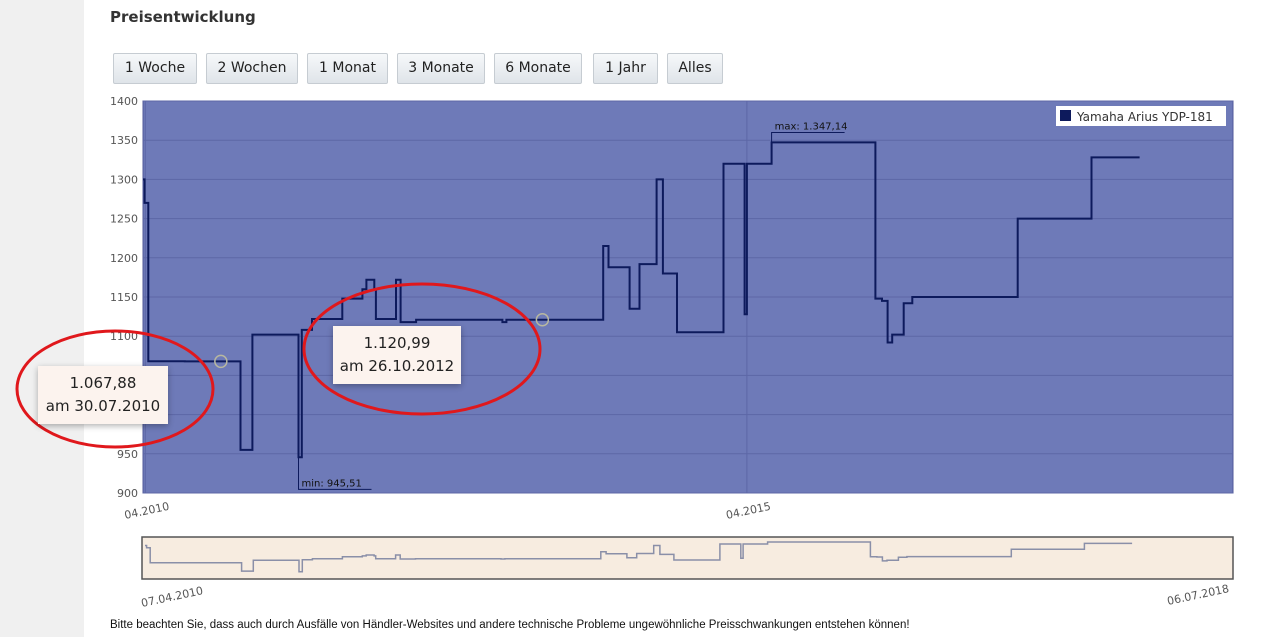 Image resolution: width=1280 pixels, height=637 pixels. I want to click on x-tick-label: 04.2010, so click(146, 511).